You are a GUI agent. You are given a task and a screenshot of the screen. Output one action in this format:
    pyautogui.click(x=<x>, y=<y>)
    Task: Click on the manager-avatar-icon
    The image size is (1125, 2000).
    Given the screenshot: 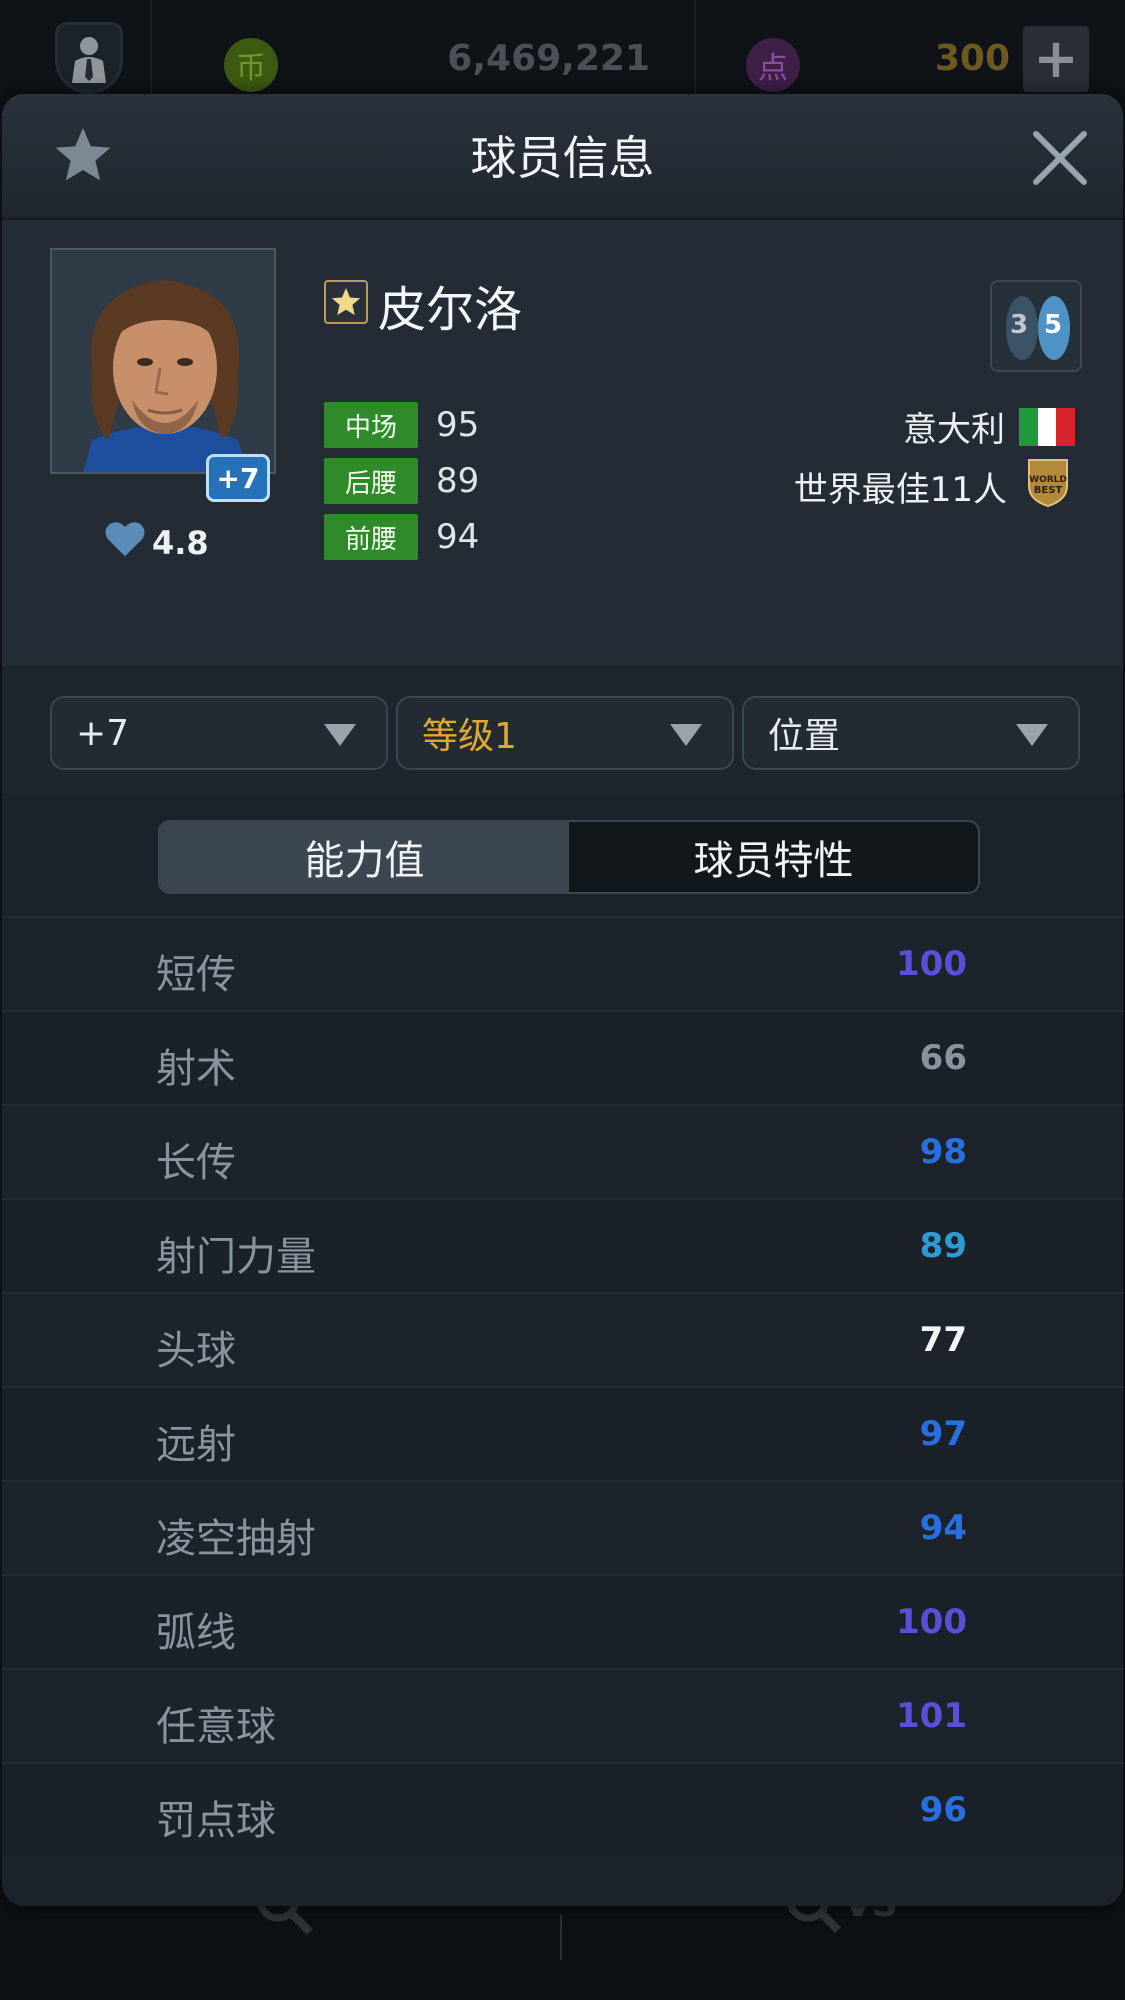 What is the action you would take?
    pyautogui.click(x=89, y=58)
    